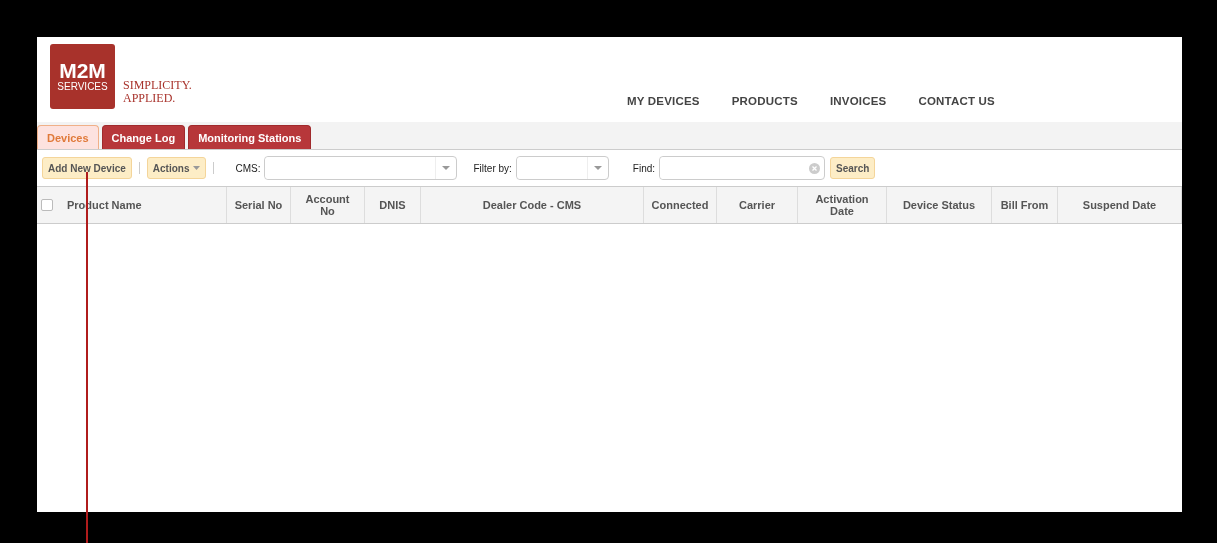 Image resolution: width=1217 pixels, height=543 pixels. What do you see at coordinates (82, 86) in the screenshot?
I see `logo-subtitle: SERVICES` at bounding box center [82, 86].